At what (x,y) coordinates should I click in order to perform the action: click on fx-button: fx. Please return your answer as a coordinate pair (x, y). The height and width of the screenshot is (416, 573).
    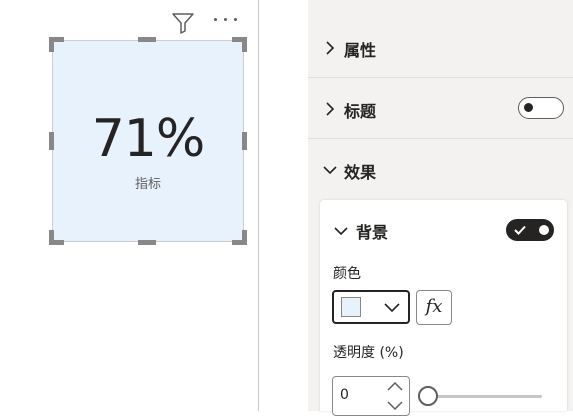
    Looking at the image, I should click on (434, 307).